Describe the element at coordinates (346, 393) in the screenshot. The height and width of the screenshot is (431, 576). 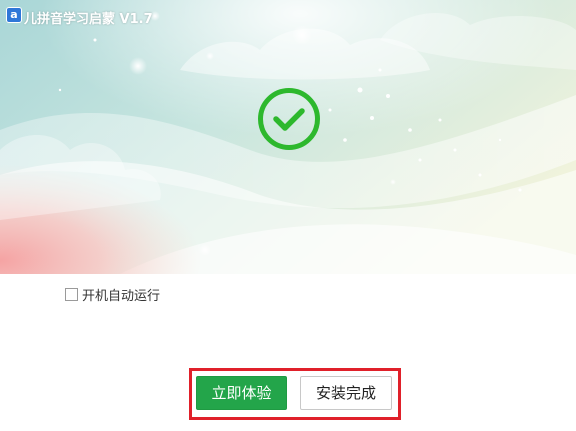
I see `finish-install-button: 安装完成` at that location.